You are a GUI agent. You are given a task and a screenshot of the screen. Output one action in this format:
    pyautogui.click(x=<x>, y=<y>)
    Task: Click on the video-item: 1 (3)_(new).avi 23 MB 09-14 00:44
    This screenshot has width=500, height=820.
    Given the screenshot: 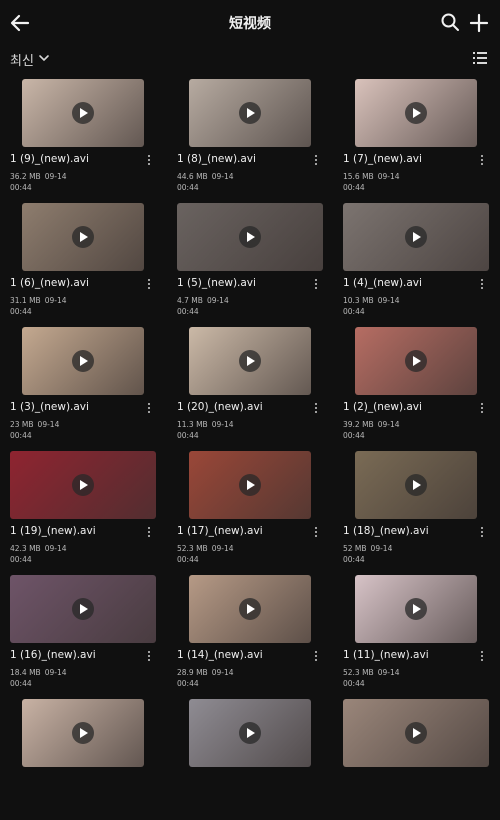 What is the action you would take?
    pyautogui.click(x=93, y=386)
    